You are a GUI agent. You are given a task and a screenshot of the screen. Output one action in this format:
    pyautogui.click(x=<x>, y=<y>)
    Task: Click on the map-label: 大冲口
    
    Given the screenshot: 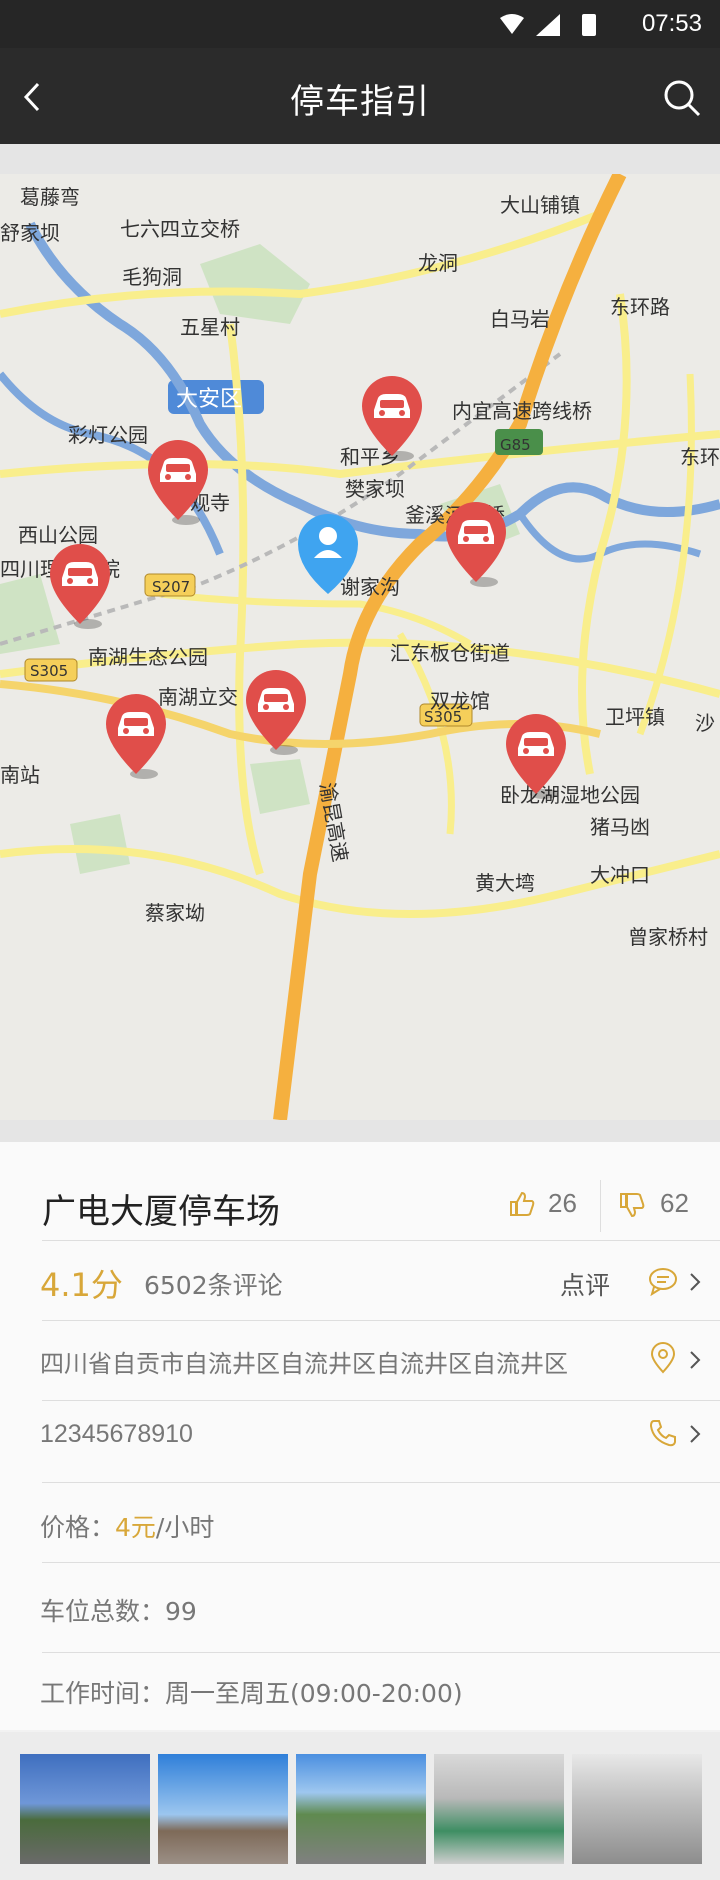 What is the action you would take?
    pyautogui.click(x=620, y=875)
    